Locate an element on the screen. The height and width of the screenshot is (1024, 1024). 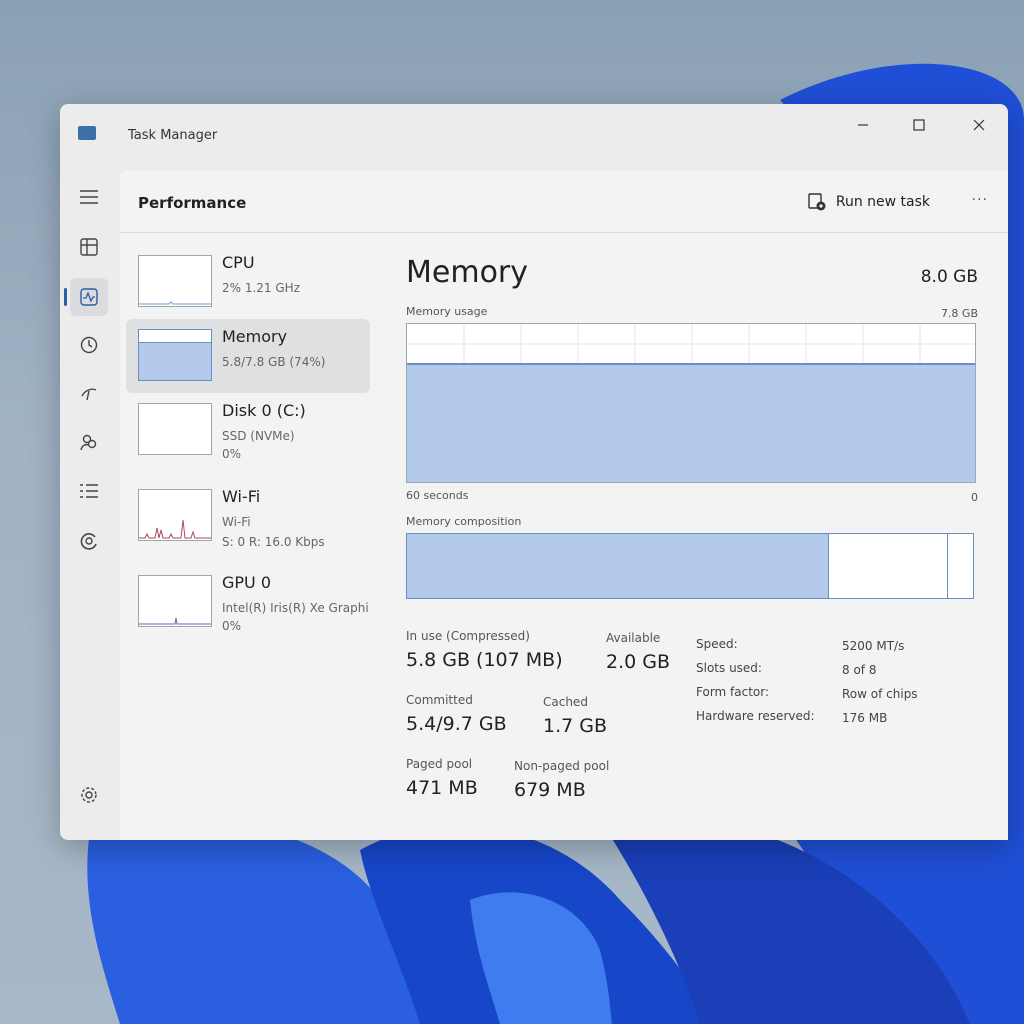
composition-in-use-segment is located at coordinates (618, 566).